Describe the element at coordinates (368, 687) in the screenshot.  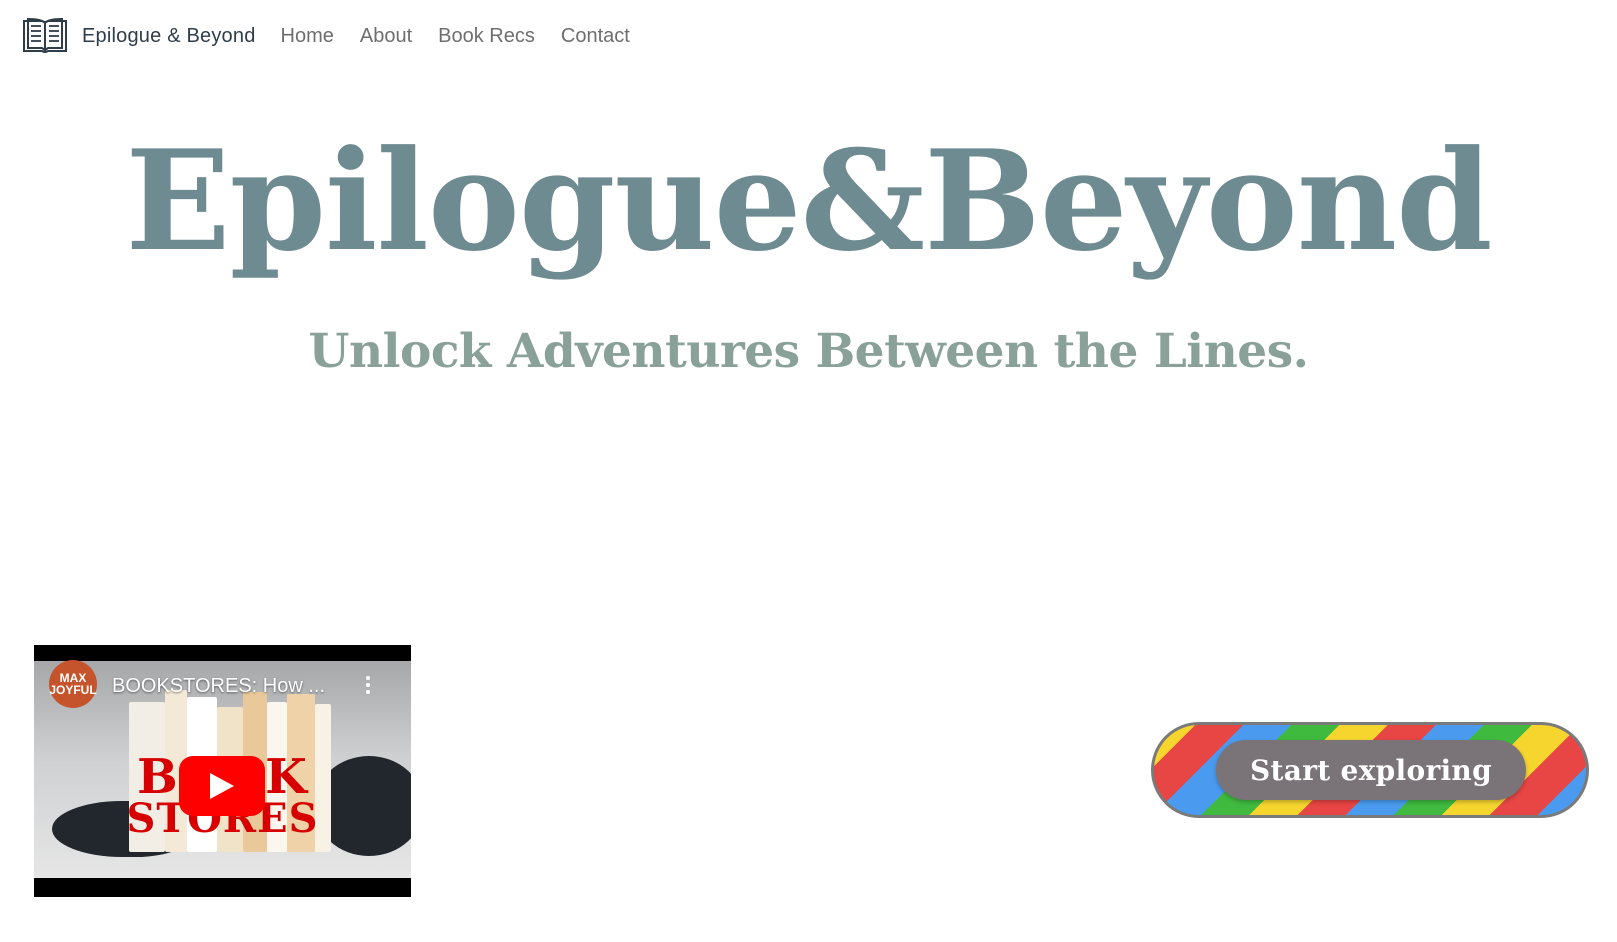
I see `more-vert-icon` at that location.